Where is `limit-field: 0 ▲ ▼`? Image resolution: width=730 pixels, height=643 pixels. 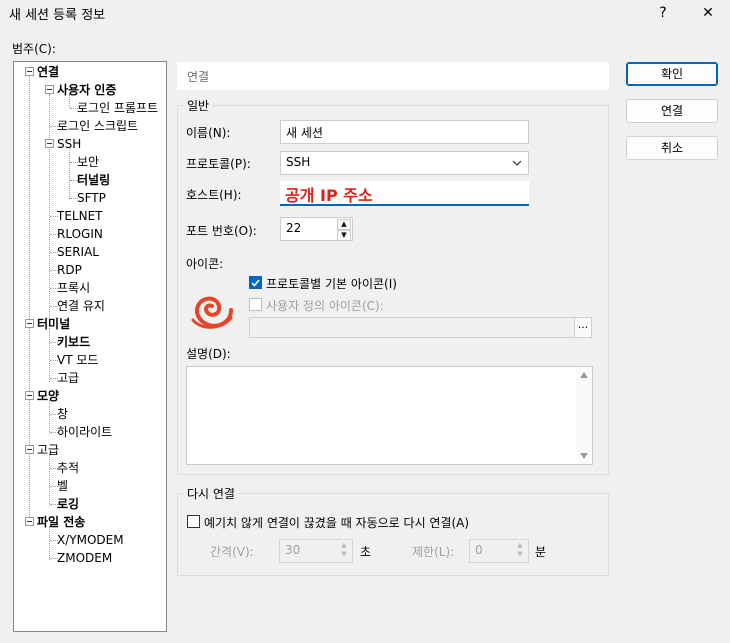 limit-field: 0 ▲ ▼ is located at coordinates (499, 551).